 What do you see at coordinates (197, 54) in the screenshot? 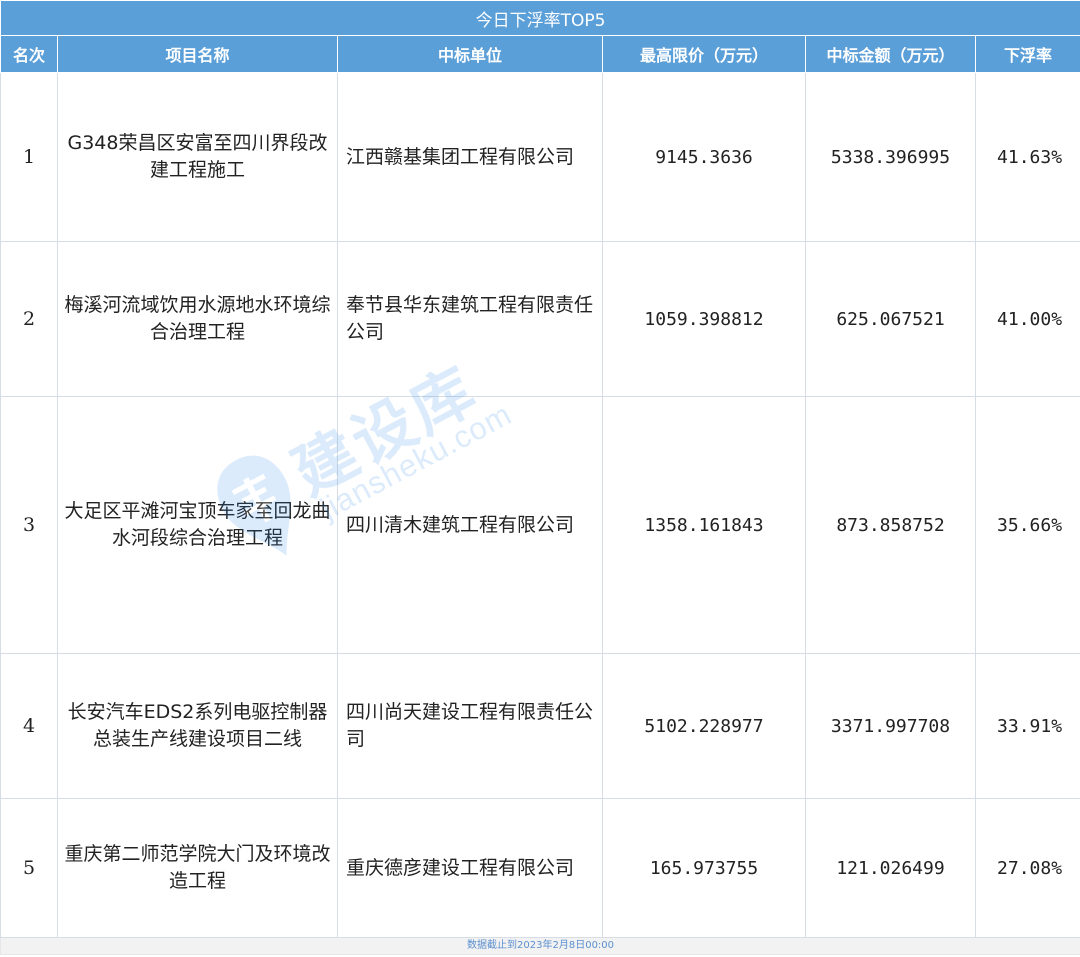
I see `header-project: 项目名称` at bounding box center [197, 54].